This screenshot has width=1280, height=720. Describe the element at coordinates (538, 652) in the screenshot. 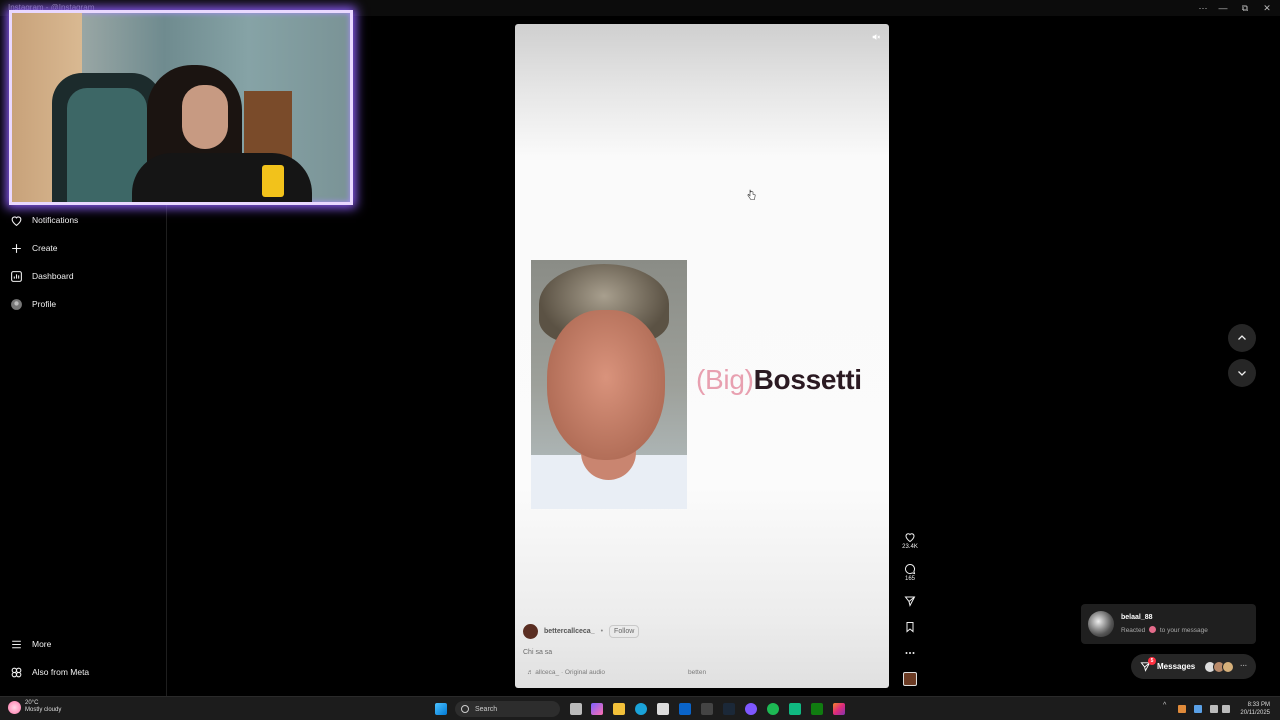

I see `reel-caption: Chi sa sa` at that location.